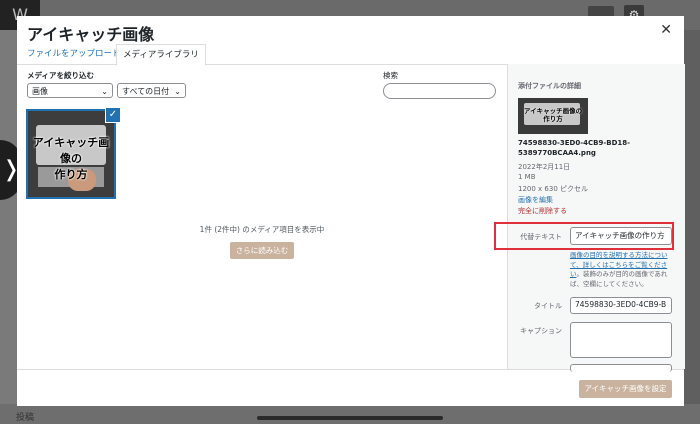 Image resolution: width=700 pixels, height=424 pixels. Describe the element at coordinates (262, 229) in the screenshot. I see `media-count: 1件 (2件中) のメディア項目を表示中` at that location.